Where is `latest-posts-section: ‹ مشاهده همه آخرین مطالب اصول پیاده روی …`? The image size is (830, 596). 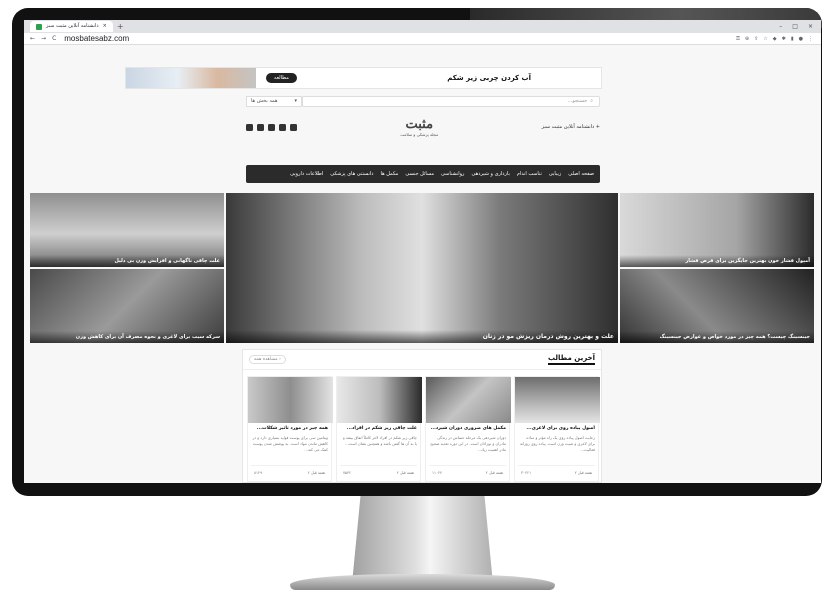 latest-posts-section: ‹ مشاهده همه آخرین مطالب اصول پیاده روی … is located at coordinates (422, 416).